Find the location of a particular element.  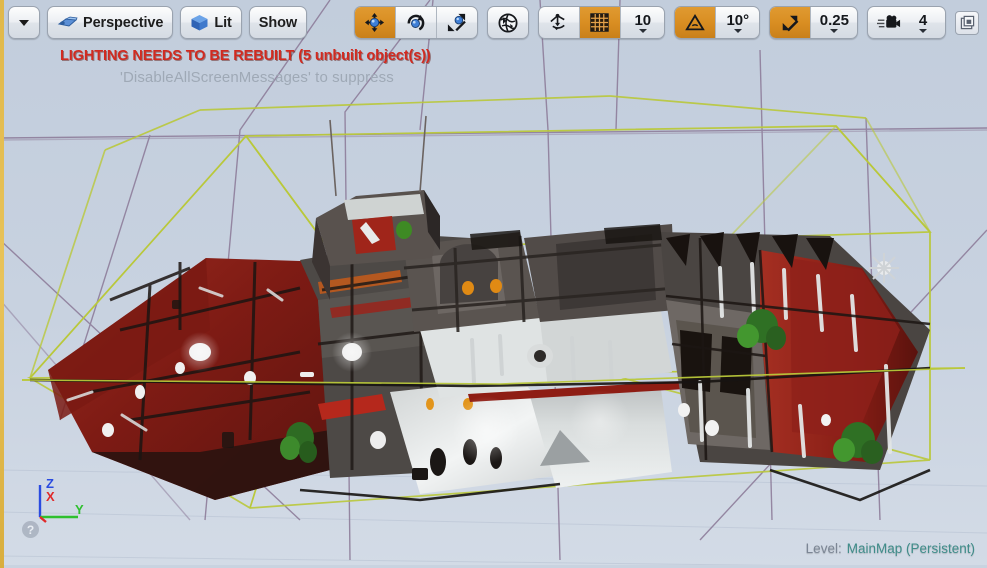

scale-size-dropdown: 0.25 is located at coordinates (833, 22).